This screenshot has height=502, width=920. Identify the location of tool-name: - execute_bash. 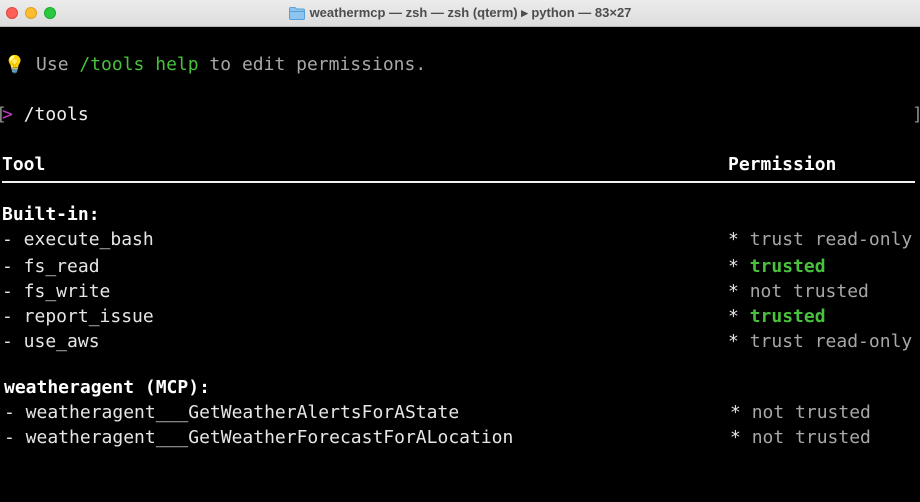
(78, 239).